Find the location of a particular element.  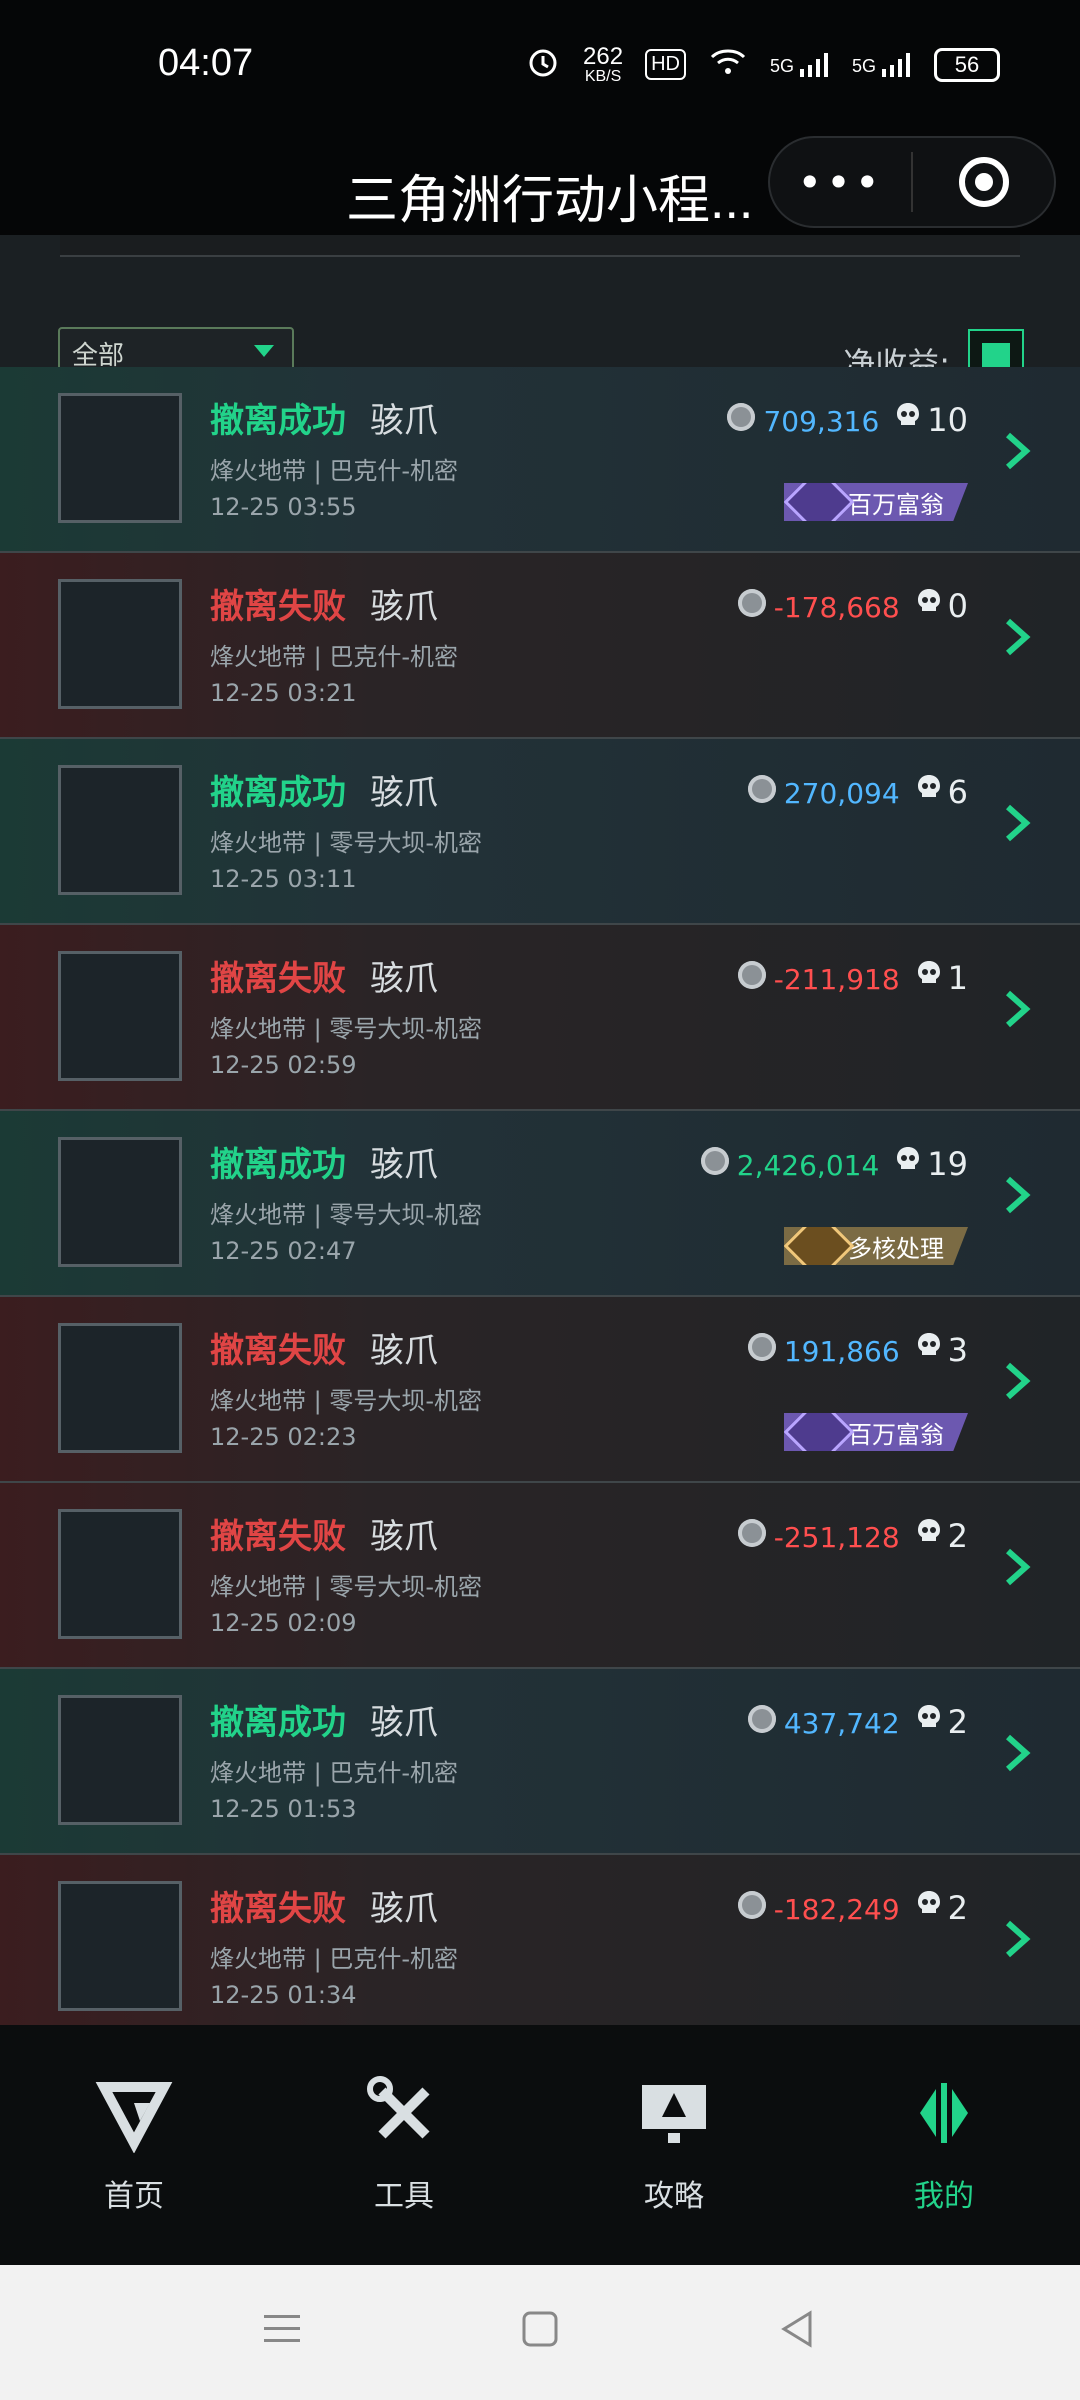

menu-icon is located at coordinates (282, 2329).